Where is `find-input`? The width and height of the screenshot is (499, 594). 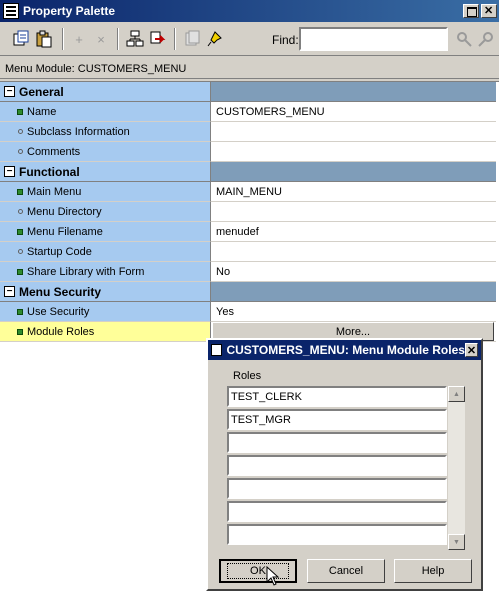
find-input is located at coordinates (373, 39).